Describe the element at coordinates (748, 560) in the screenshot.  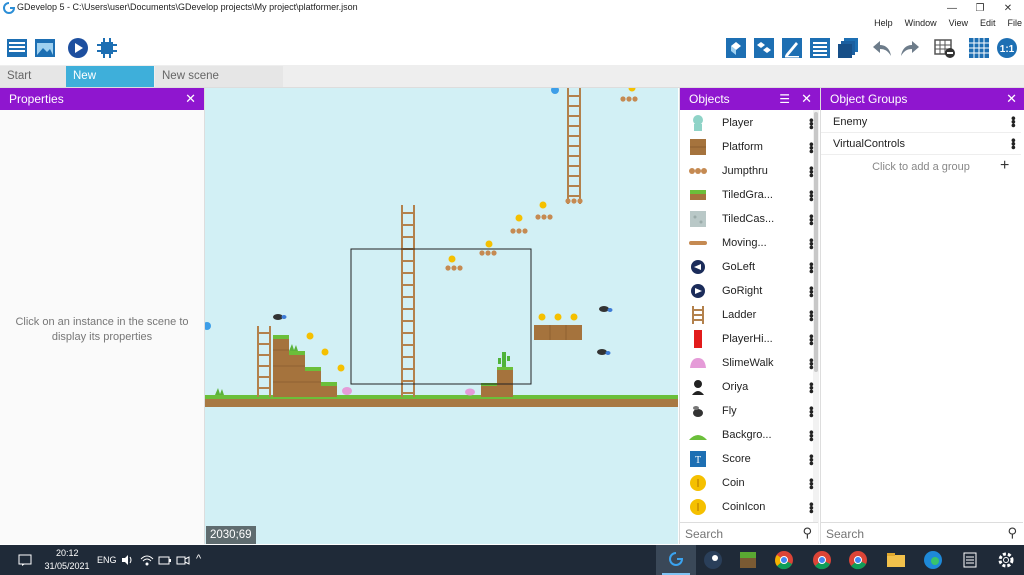
I see `minecraft-app-icon` at that location.